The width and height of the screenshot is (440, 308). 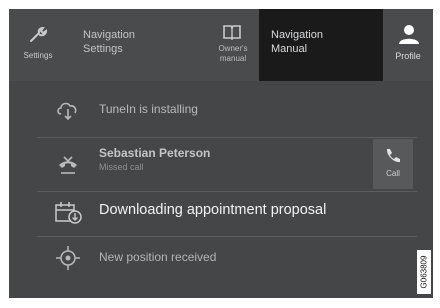 What do you see at coordinates (67, 111) in the screenshot?
I see `download-cloud-icon` at bounding box center [67, 111].